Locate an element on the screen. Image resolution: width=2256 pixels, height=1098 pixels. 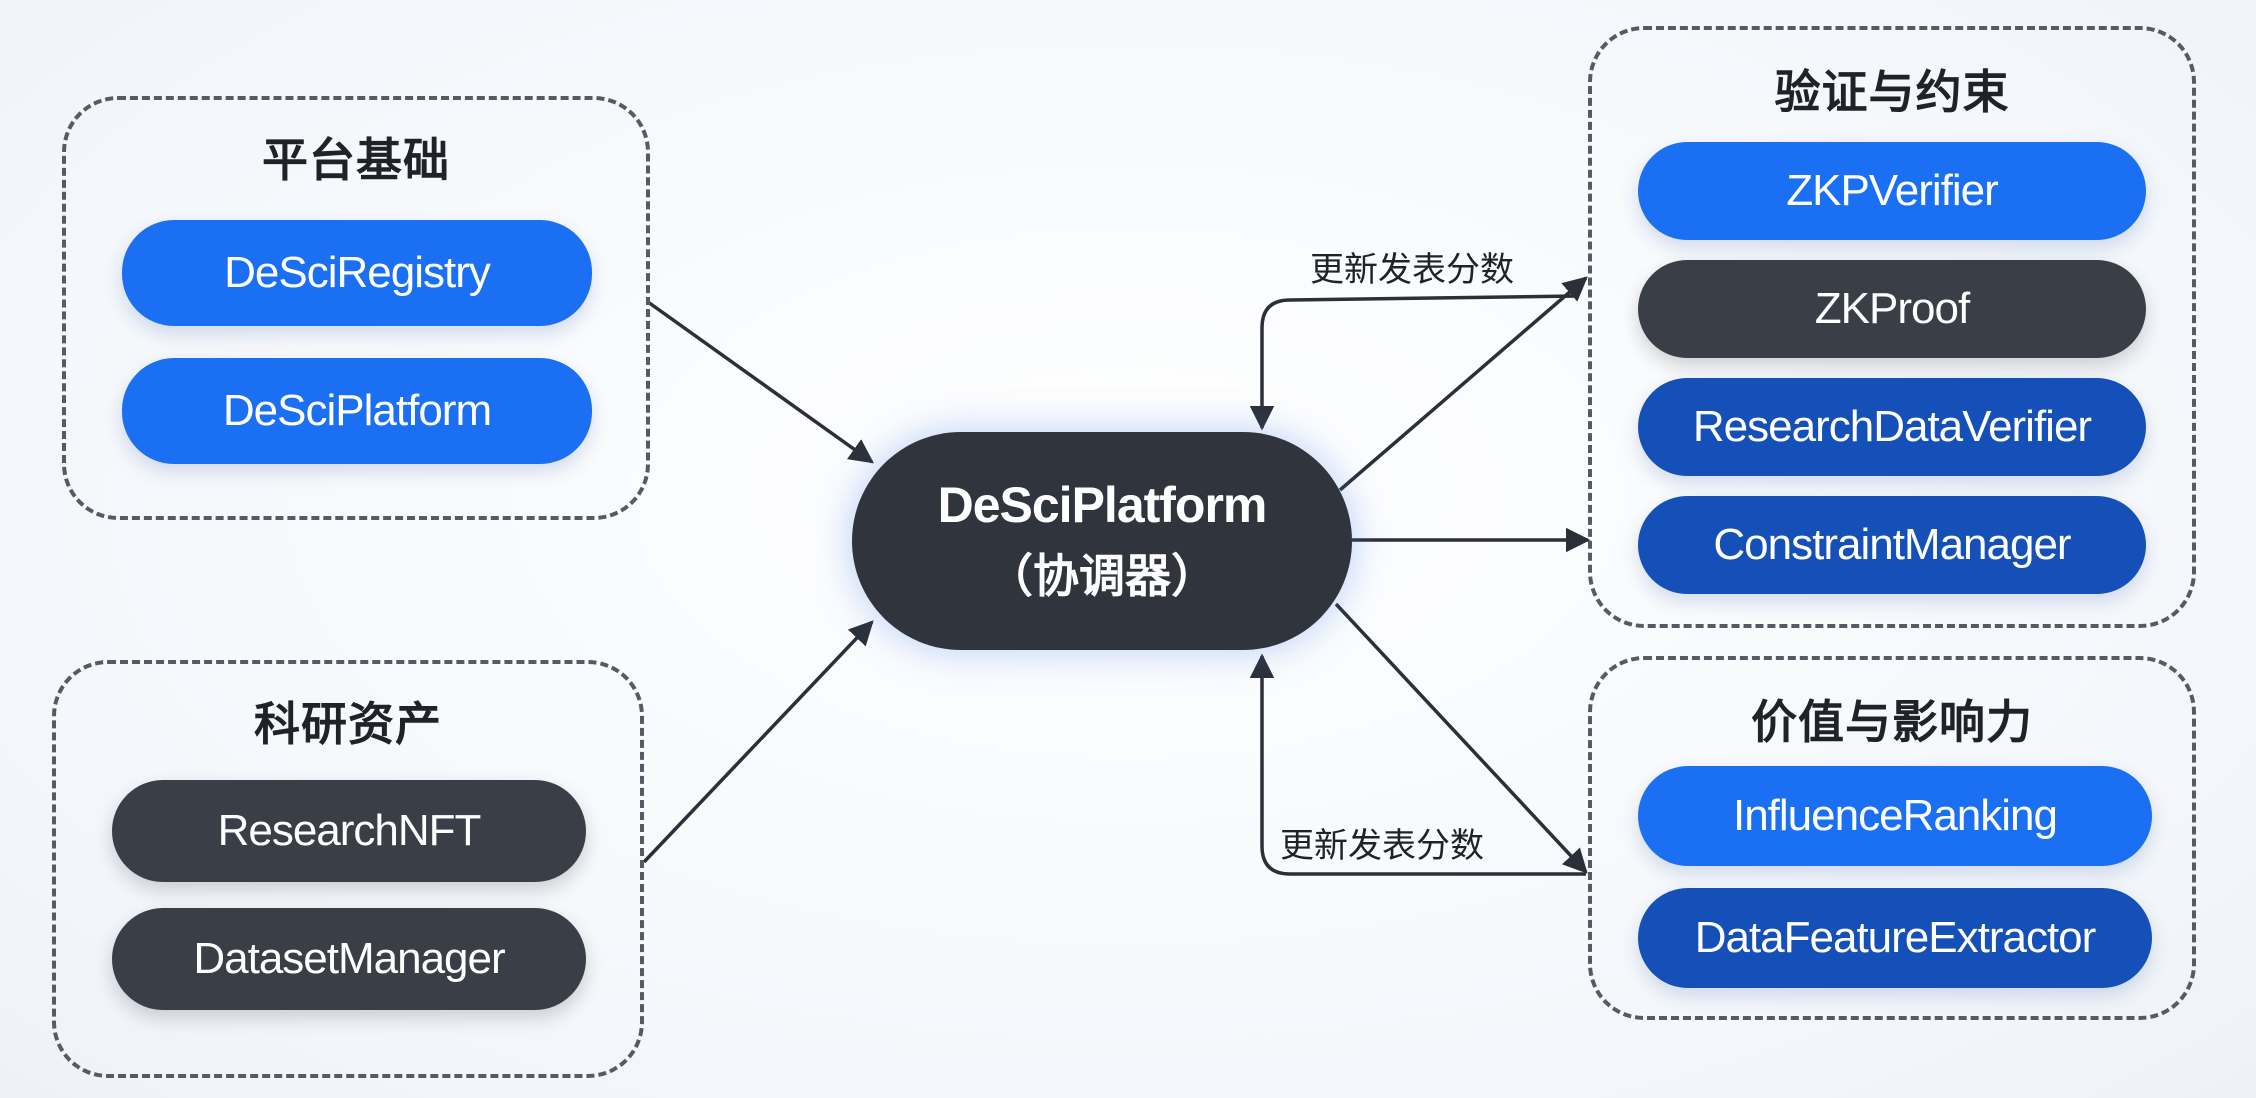
group-platform-foundation: 平台基础 DeSciRegistry DeSciPlatform is located at coordinates (356, 308).